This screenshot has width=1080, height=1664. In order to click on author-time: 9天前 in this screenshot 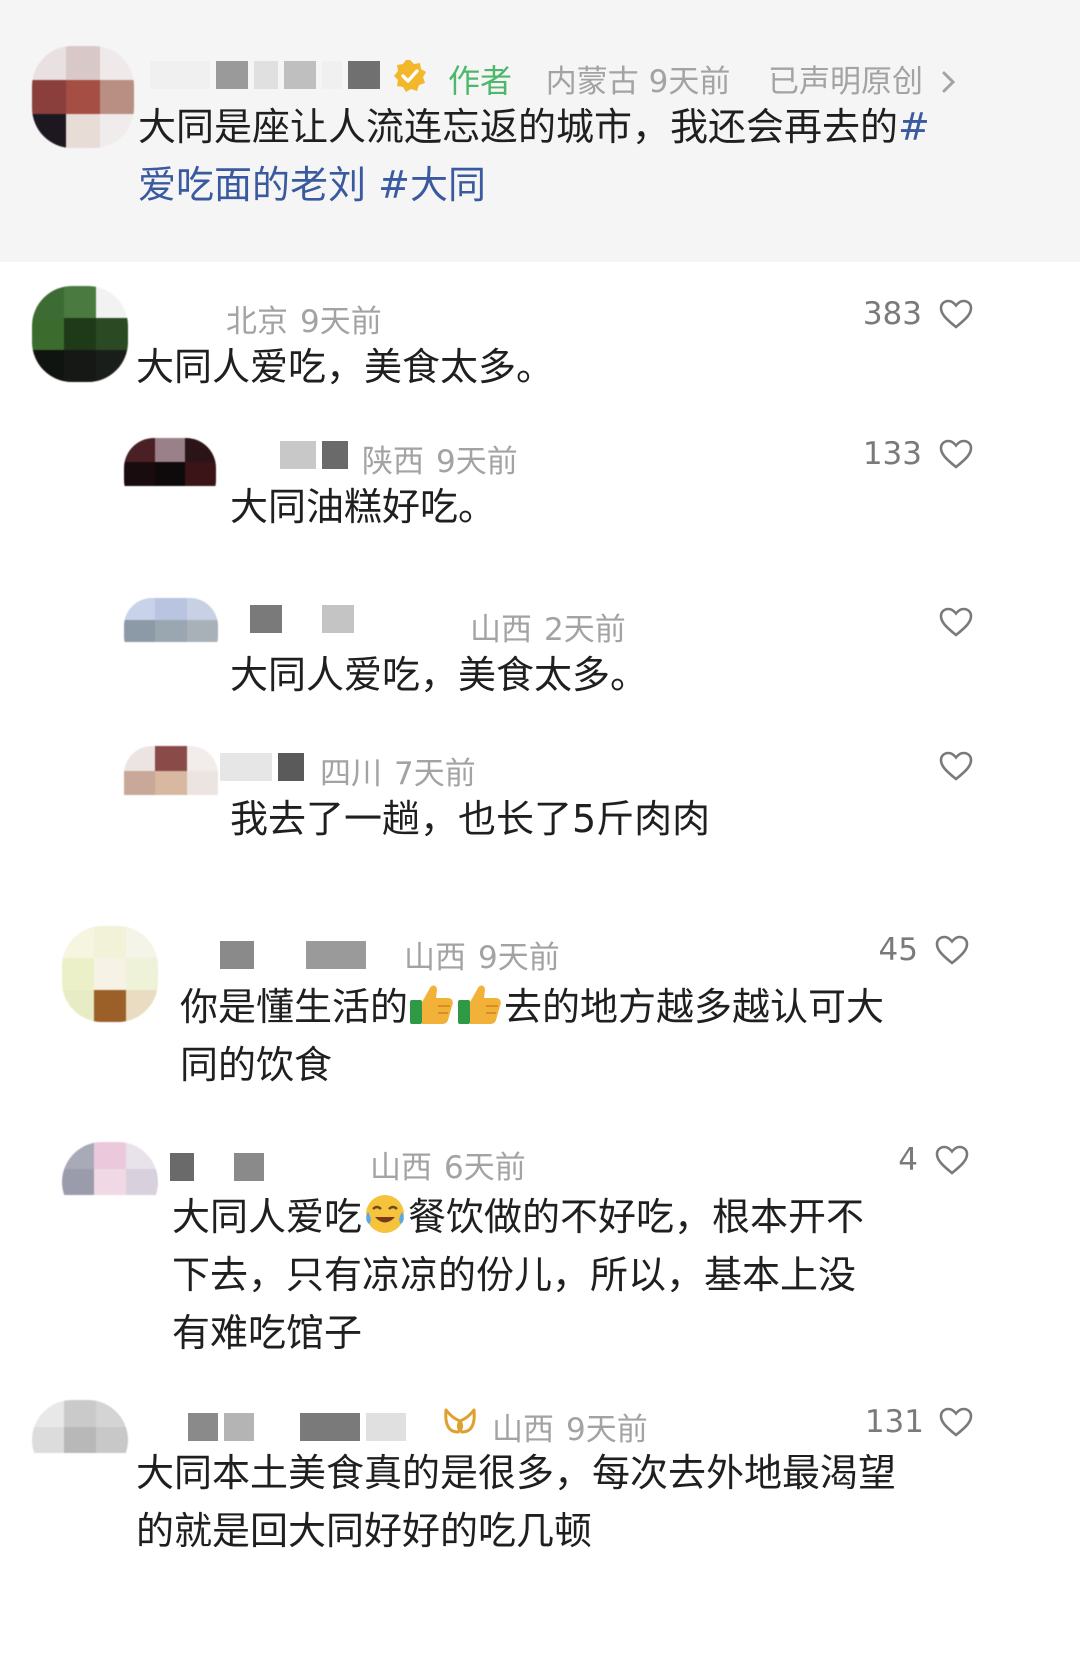, I will do `click(689, 82)`.